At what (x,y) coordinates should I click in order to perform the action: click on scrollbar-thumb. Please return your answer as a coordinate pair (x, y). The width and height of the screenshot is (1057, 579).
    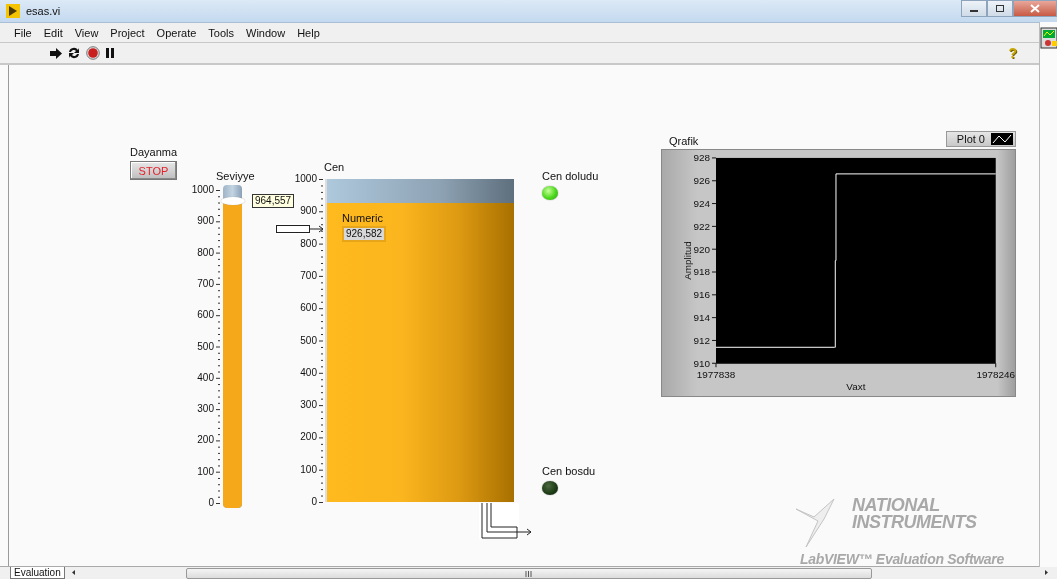
    Looking at the image, I should click on (528, 573).